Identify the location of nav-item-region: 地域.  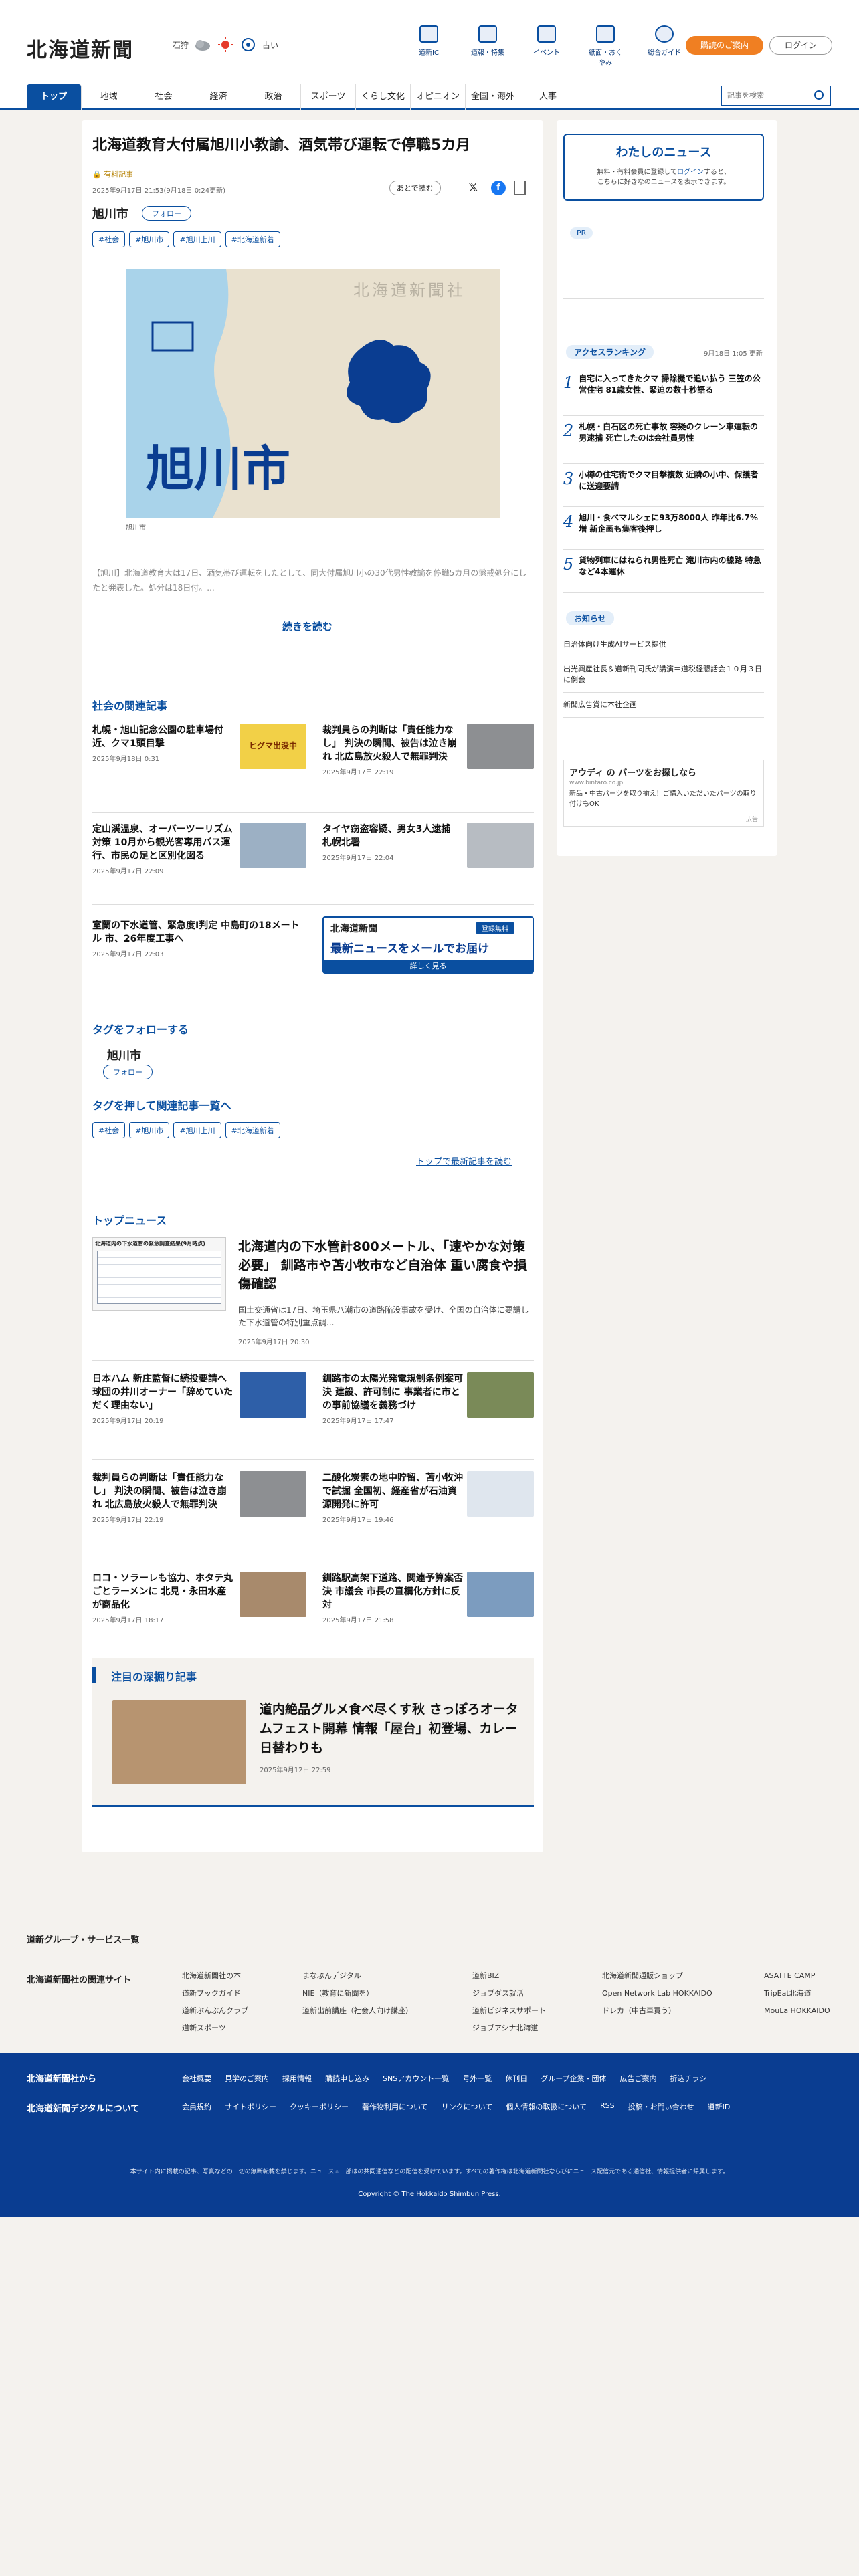
(109, 97).